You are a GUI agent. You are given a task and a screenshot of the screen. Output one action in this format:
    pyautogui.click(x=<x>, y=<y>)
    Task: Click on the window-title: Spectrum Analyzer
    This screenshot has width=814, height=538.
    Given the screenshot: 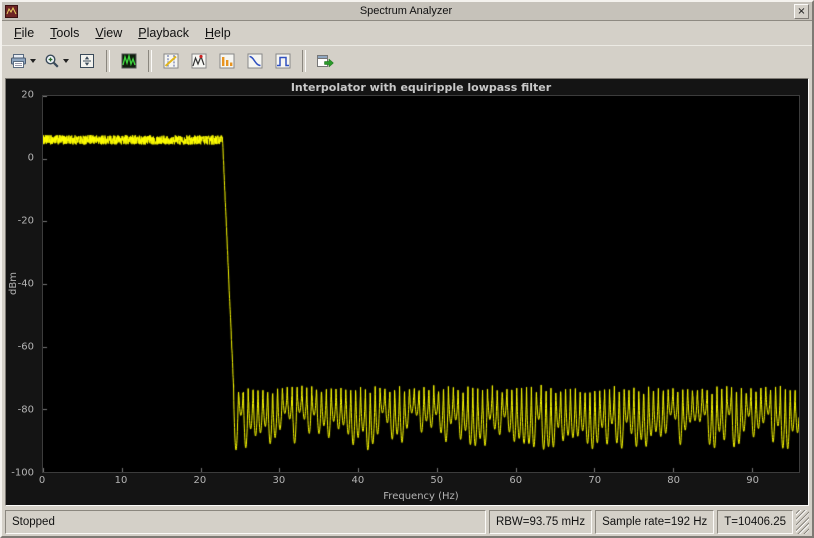 What is the action you would take?
    pyautogui.click(x=406, y=11)
    